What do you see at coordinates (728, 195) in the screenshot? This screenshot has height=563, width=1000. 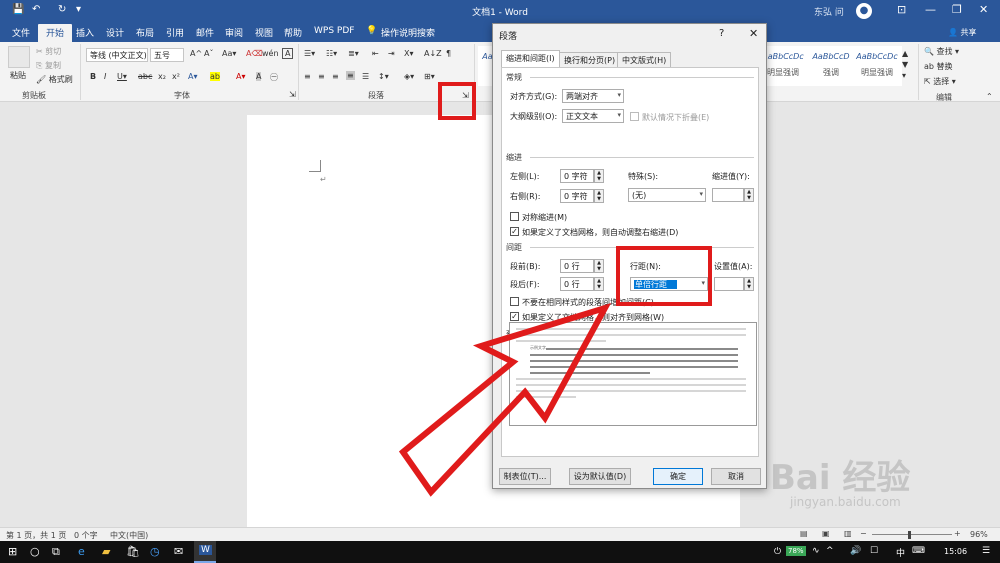 I see `indent-by-input` at bounding box center [728, 195].